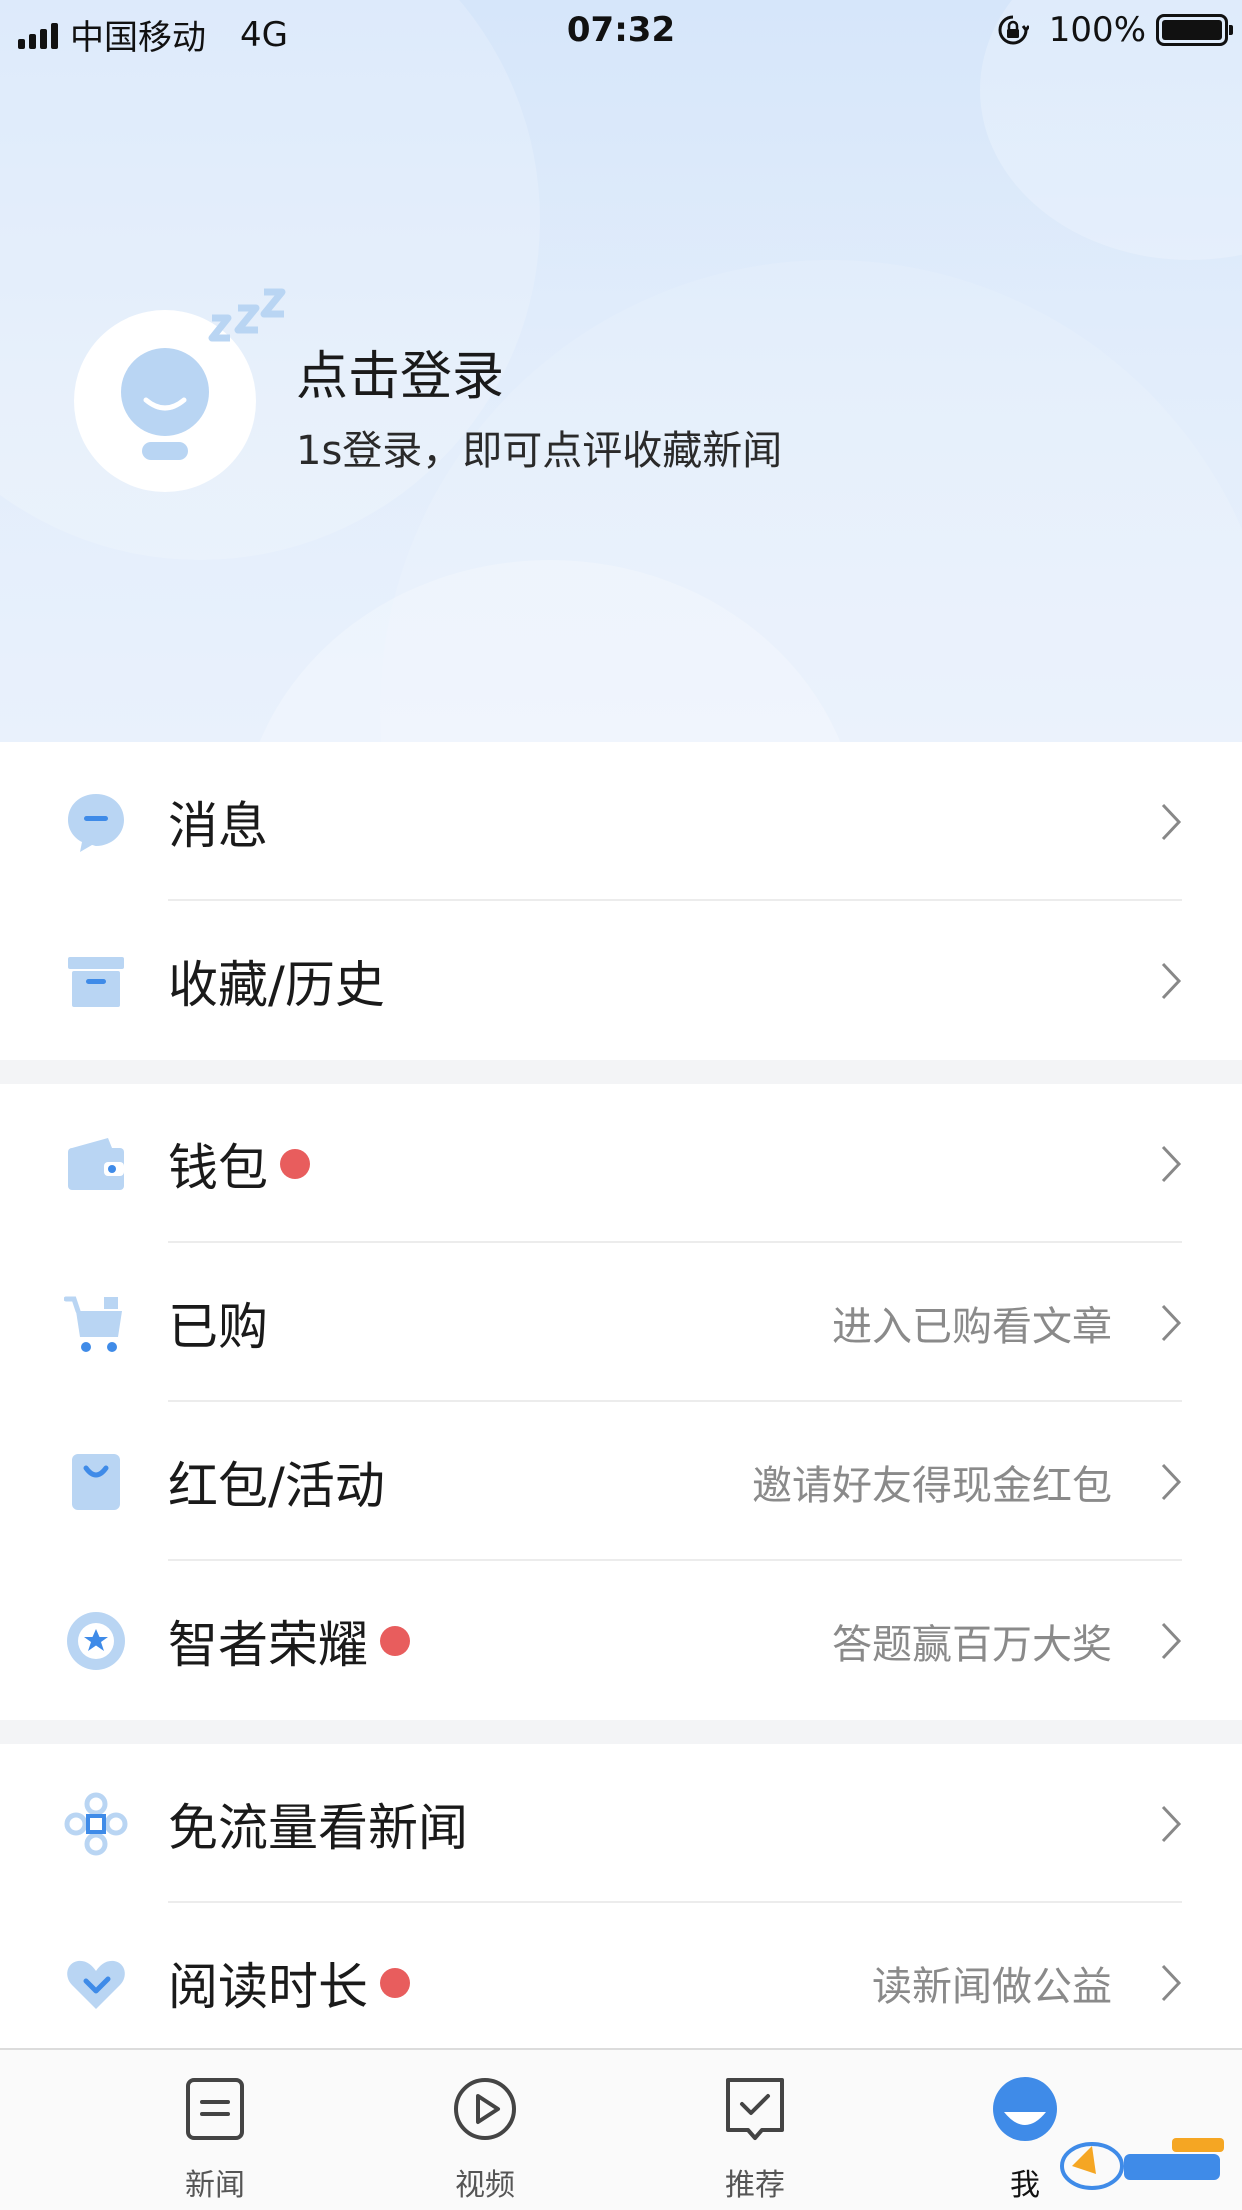  What do you see at coordinates (276, 1485) in the screenshot?
I see `menu-item-label: 红包/活动` at bounding box center [276, 1485].